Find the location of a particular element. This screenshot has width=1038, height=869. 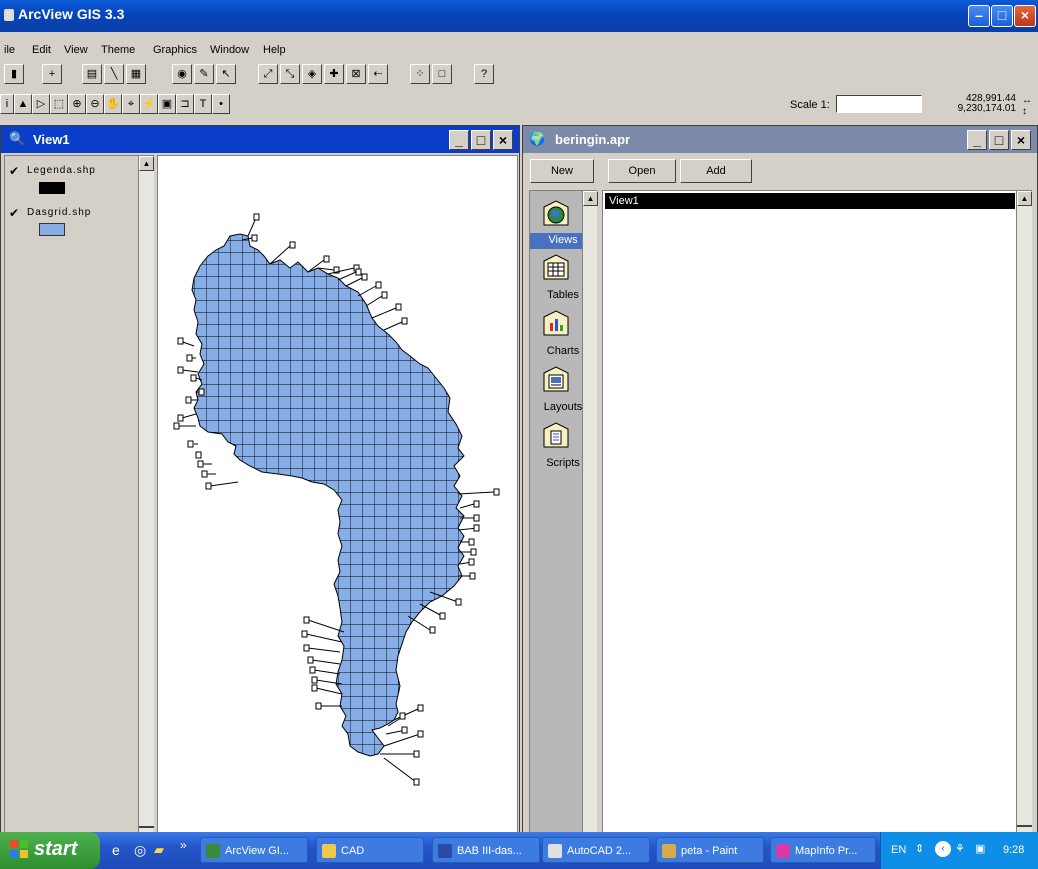

view-close-button: × is located at coordinates (503, 140).